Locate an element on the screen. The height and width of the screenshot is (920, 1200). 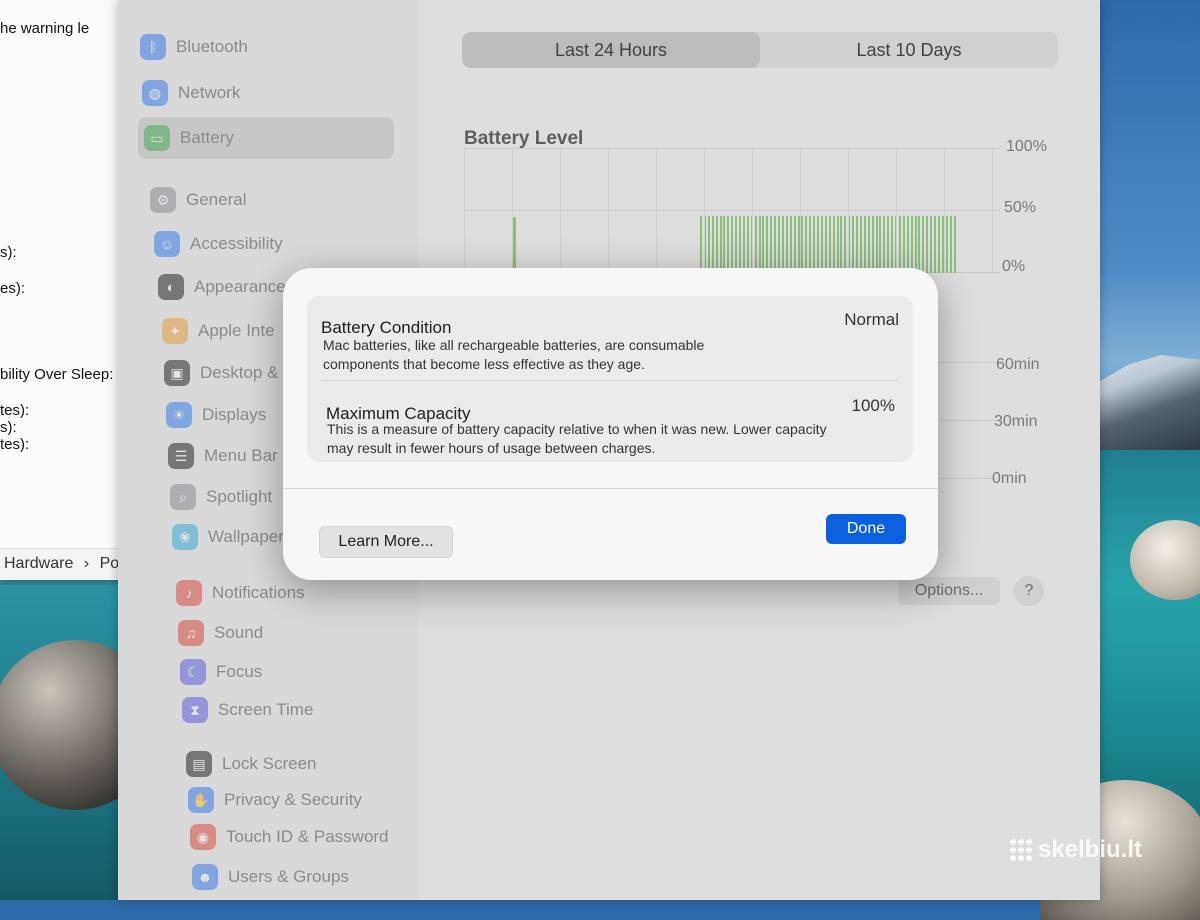
maximum-capacity-value: 100% is located at coordinates (873, 405).